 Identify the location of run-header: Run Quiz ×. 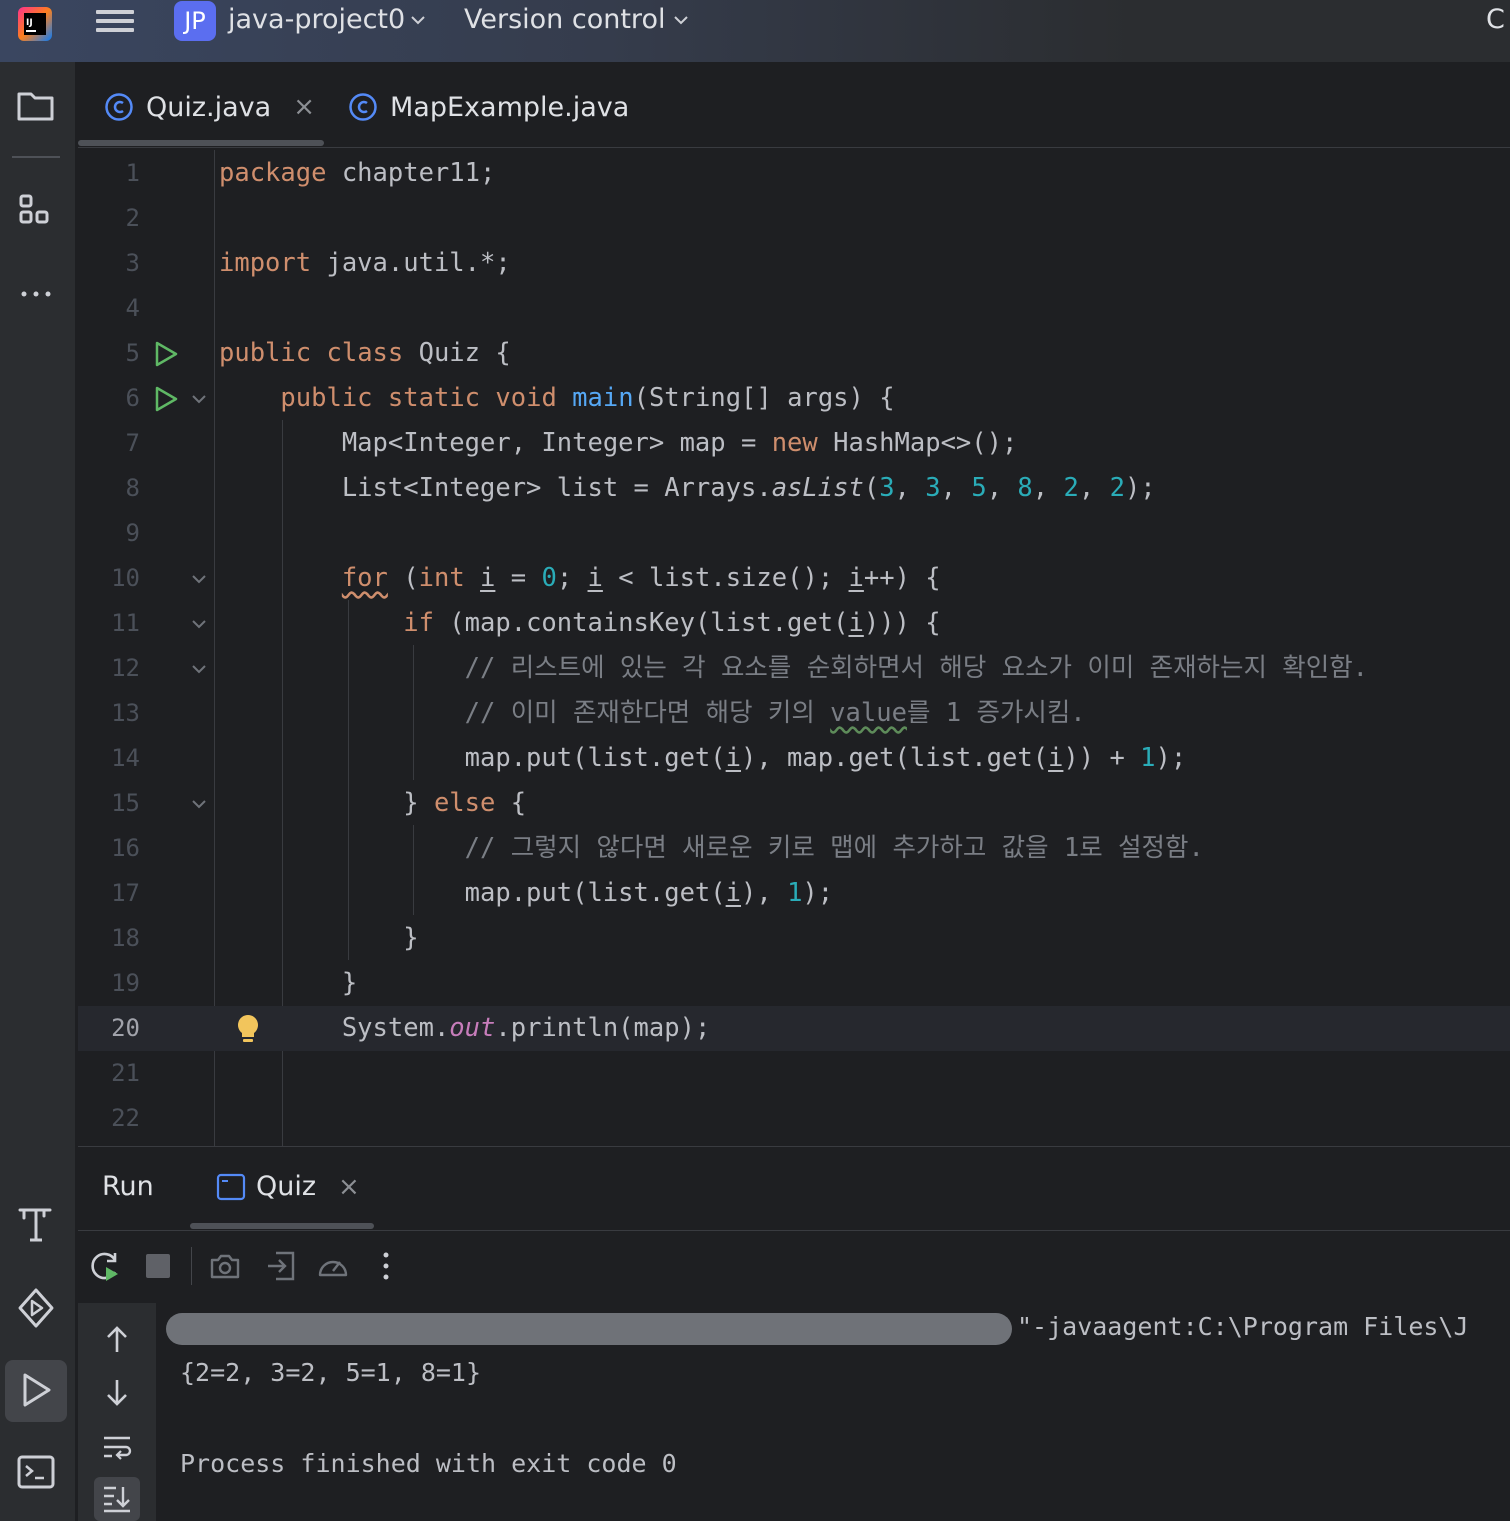
(794, 1189).